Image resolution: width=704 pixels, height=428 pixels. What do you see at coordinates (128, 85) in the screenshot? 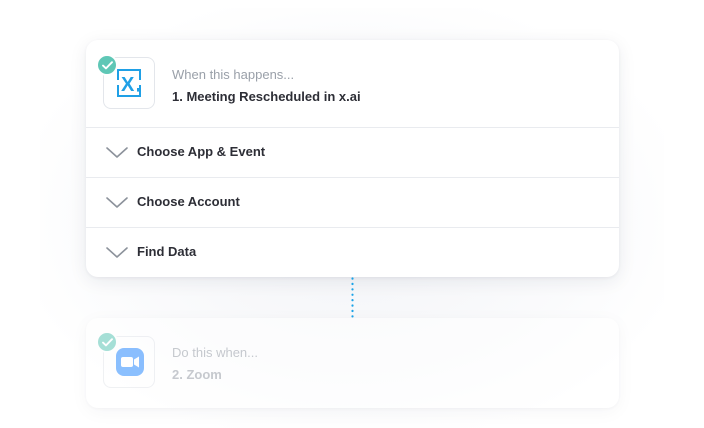
I see `svg-text: X` at bounding box center [128, 85].